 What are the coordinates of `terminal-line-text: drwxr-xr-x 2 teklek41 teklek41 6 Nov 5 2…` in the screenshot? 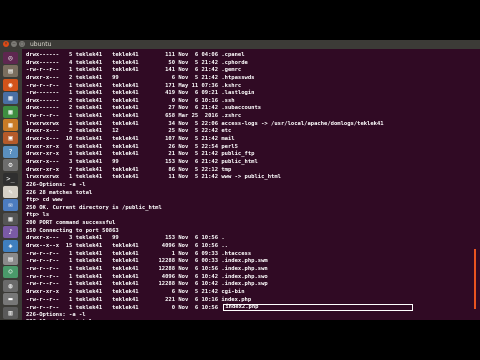 It's located at (135, 291).